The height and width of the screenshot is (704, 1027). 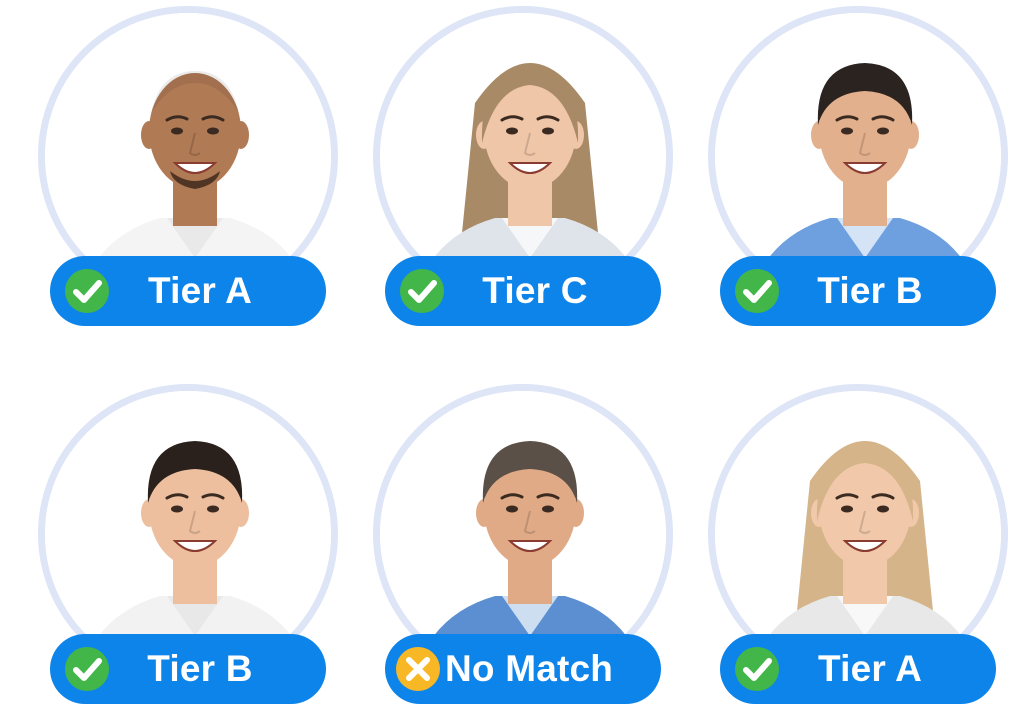 I want to click on candidate-card-2: Tier C, so click(x=533, y=166).